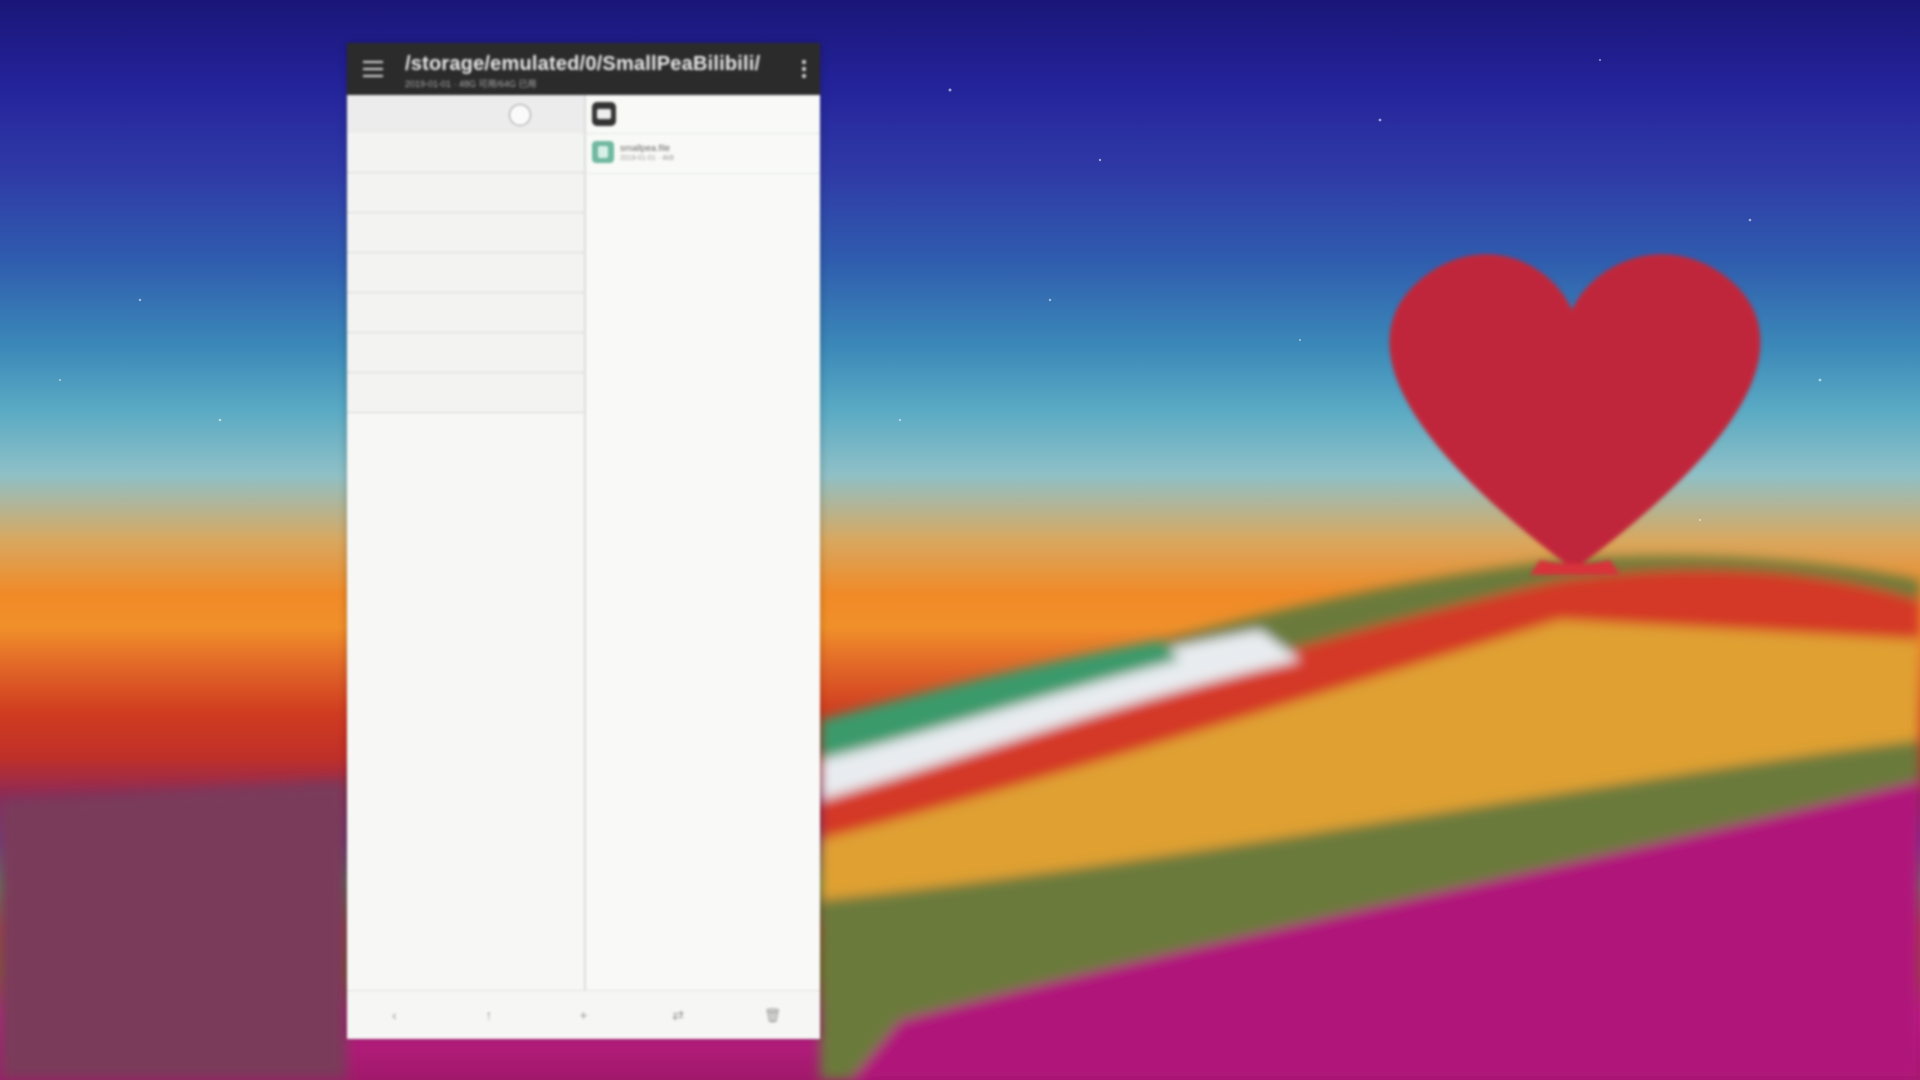 The image size is (1920, 1080). Describe the element at coordinates (703, 542) in the screenshot. I see `right-pane: smallpea.file 2019-01-01 · 4kB` at that location.